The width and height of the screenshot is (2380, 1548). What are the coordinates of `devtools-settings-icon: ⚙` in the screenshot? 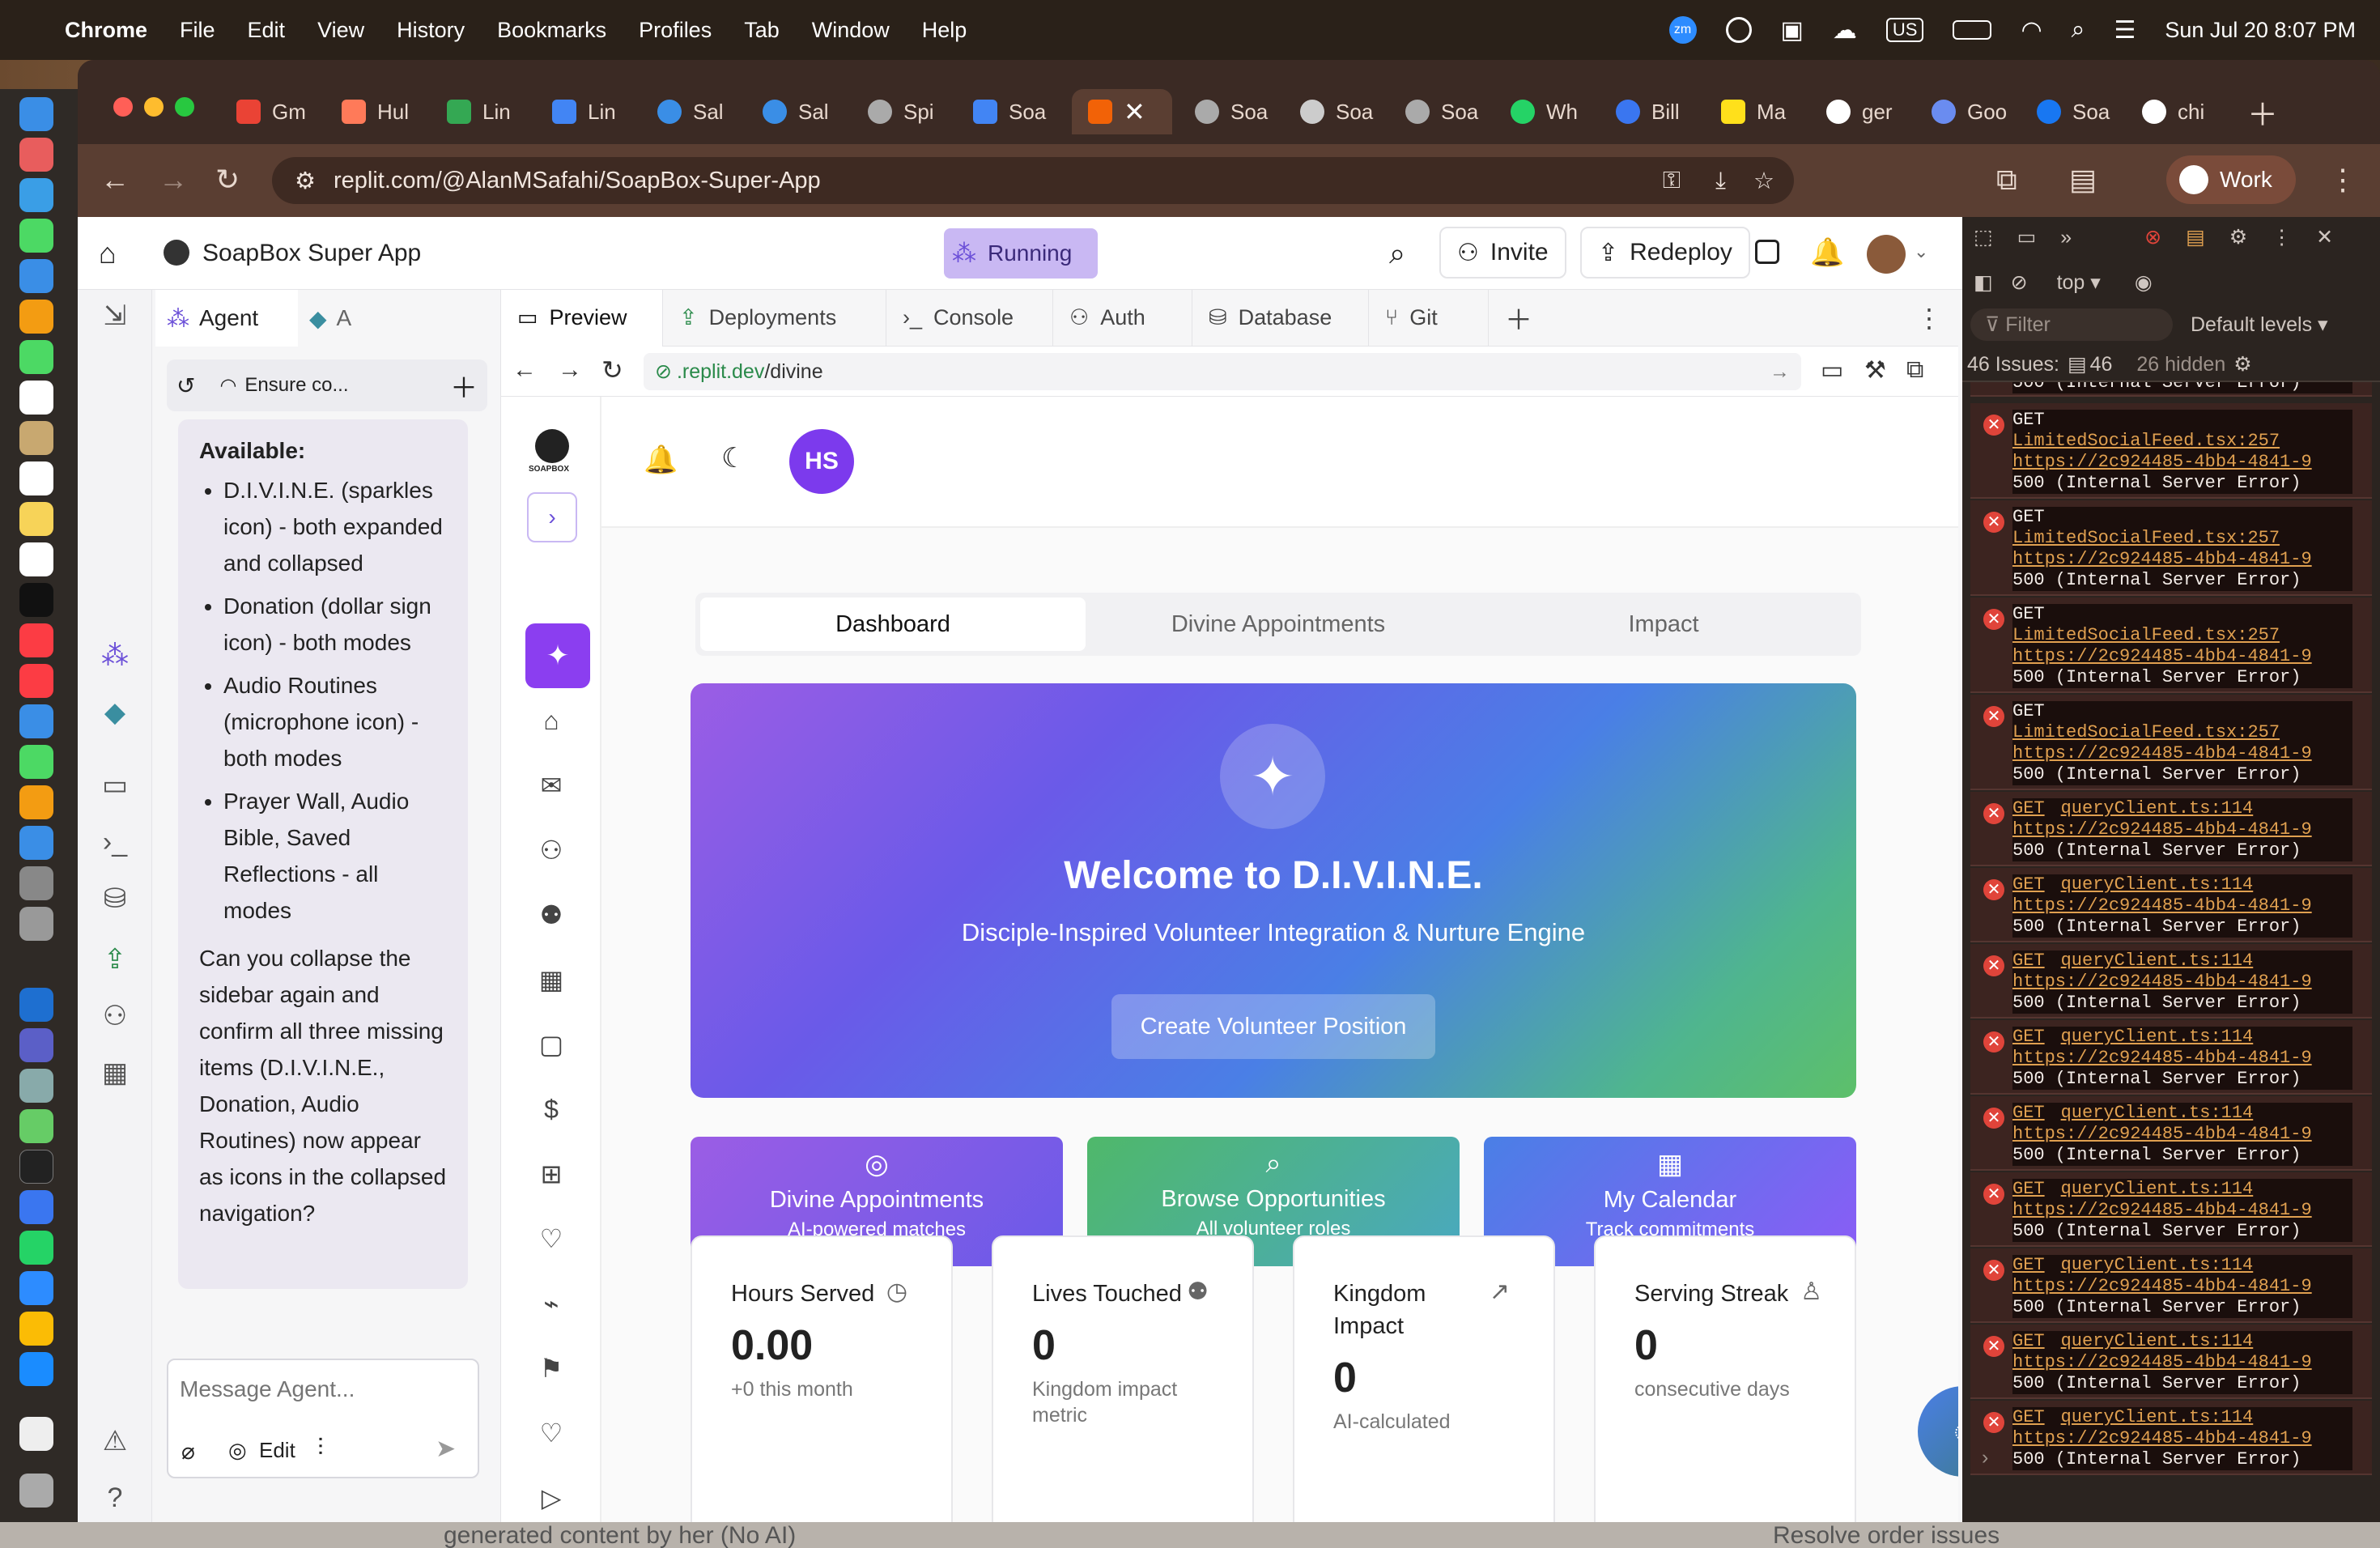 It's located at (2238, 237).